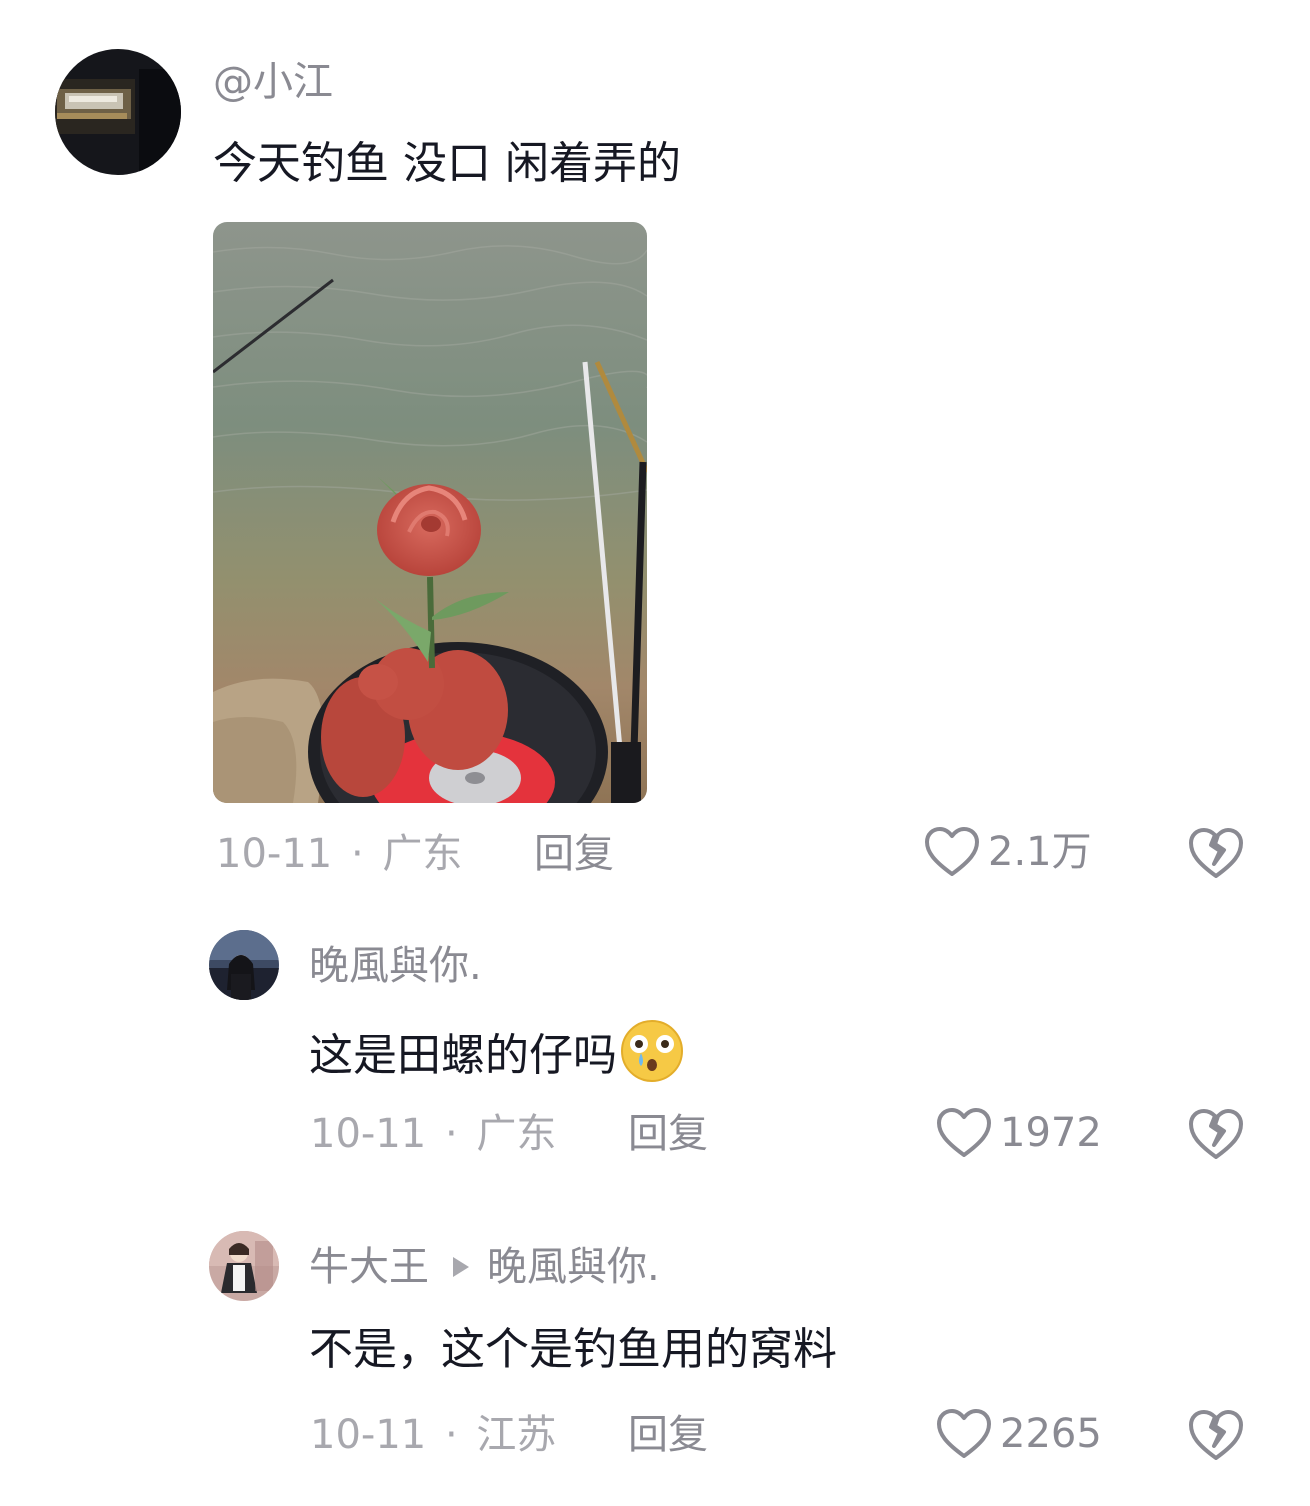  Describe the element at coordinates (273, 82) in the screenshot. I see `username: @小江` at that location.